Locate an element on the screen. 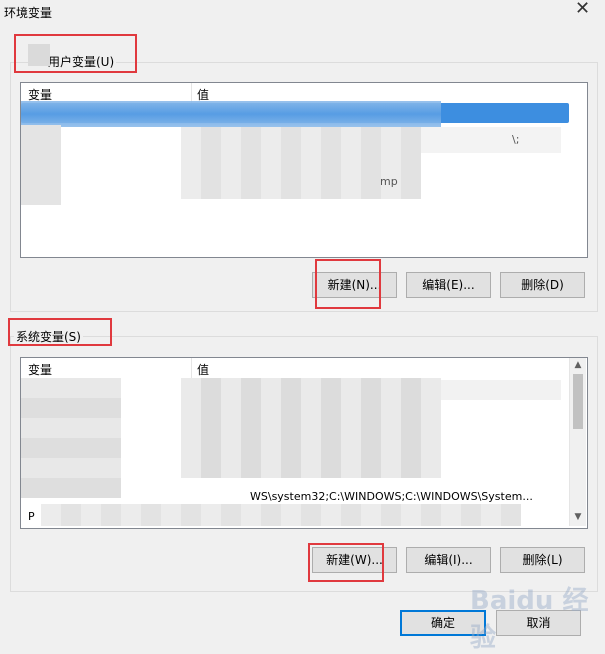 This screenshot has width=605, height=654. user-label-highlight is located at coordinates (75, 53).